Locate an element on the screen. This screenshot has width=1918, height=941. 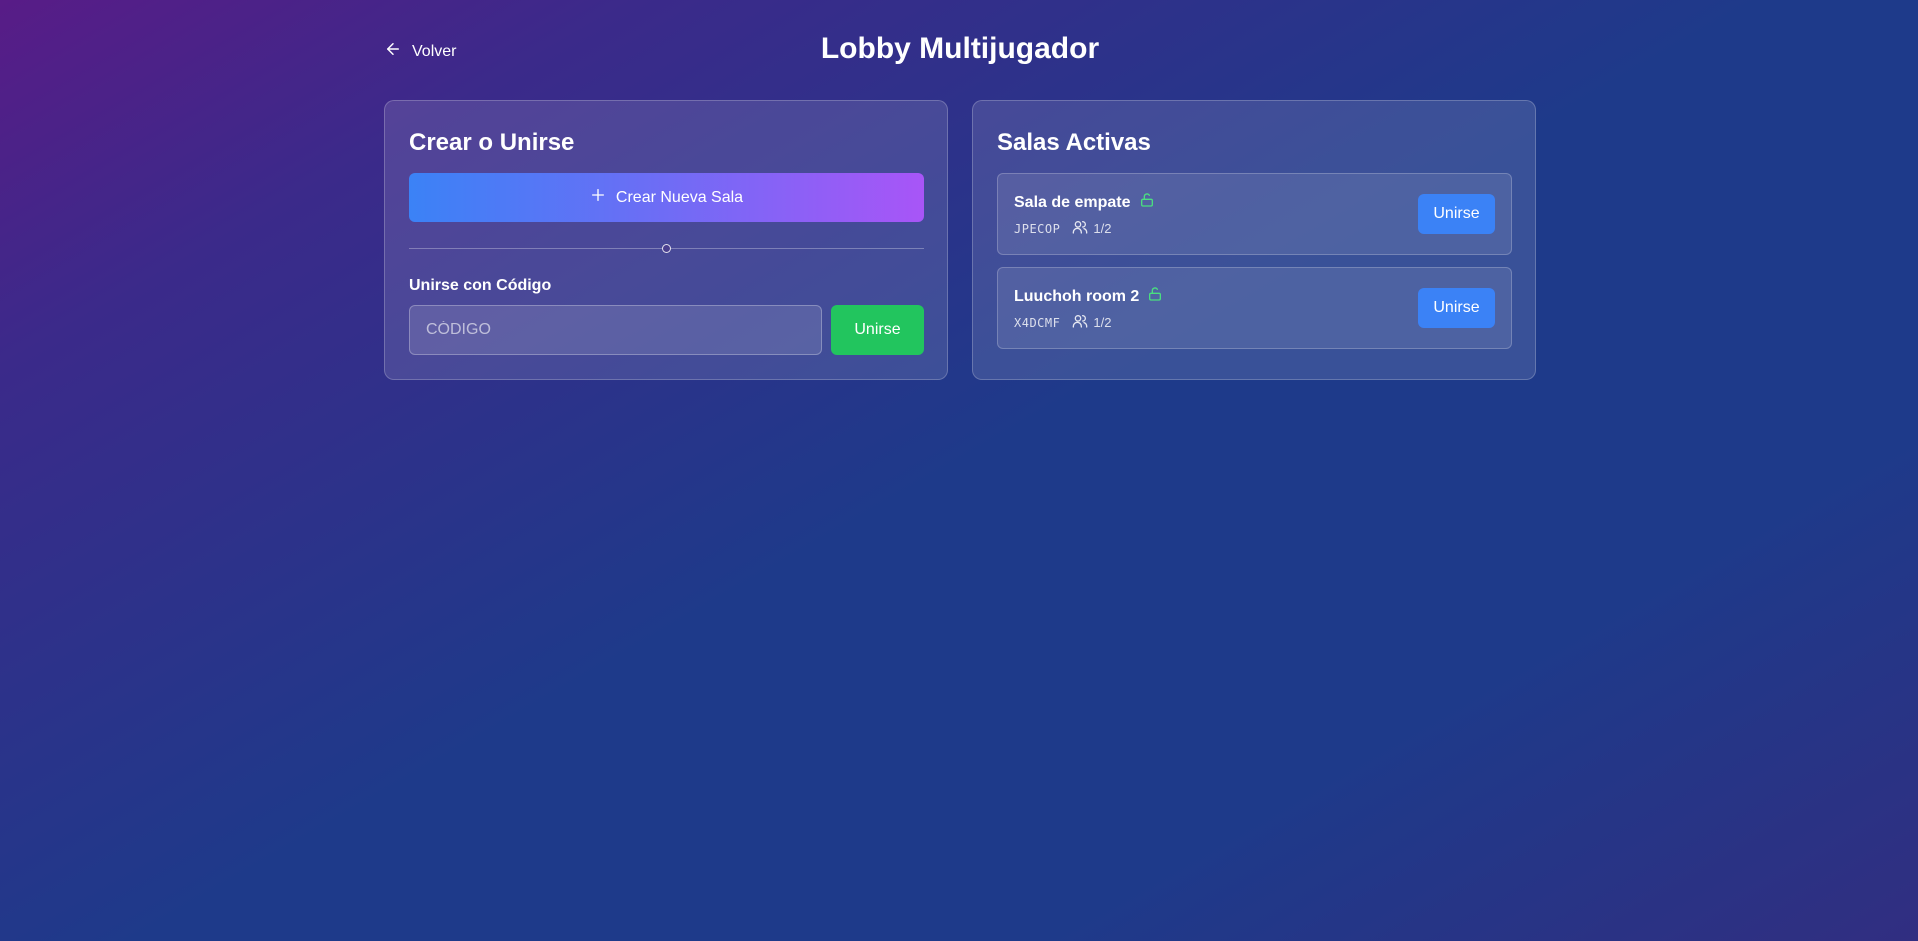
header: Volver Lobby Multijugador is located at coordinates (960, 51).